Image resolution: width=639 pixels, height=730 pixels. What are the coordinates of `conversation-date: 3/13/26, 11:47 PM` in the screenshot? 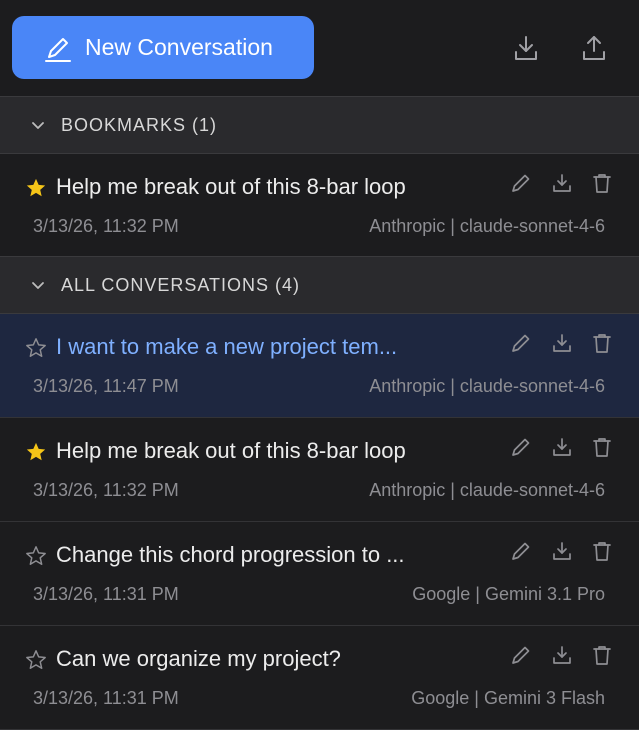 It's located at (106, 386).